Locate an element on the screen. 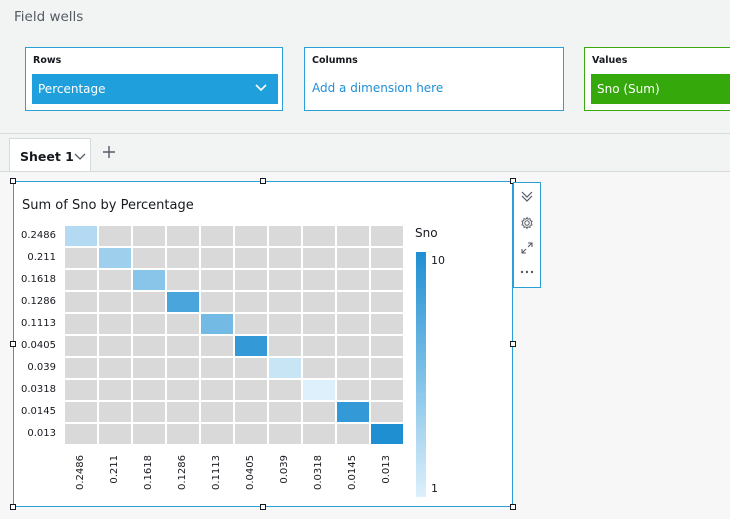 Image resolution: width=730 pixels, height=519 pixels. values-field-pill: Sno (Sum) is located at coordinates (660, 89).